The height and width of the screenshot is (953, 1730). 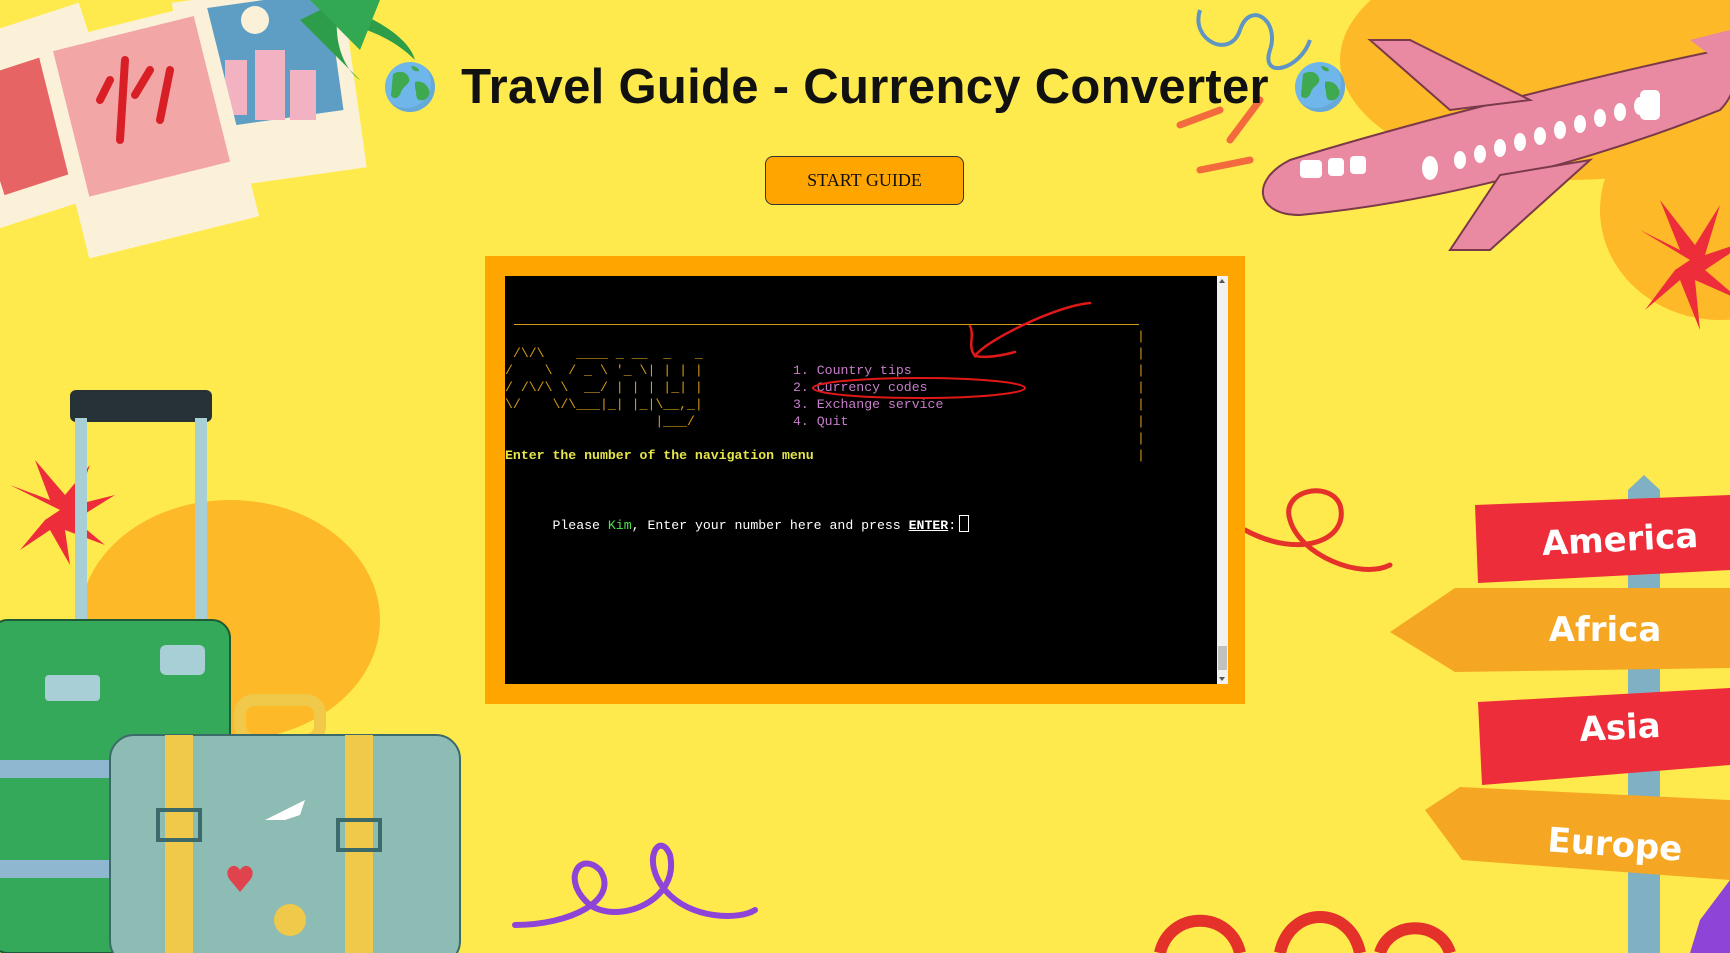 What do you see at coordinates (1222, 679) in the screenshot?
I see `scroll-down-arrow-icon` at bounding box center [1222, 679].